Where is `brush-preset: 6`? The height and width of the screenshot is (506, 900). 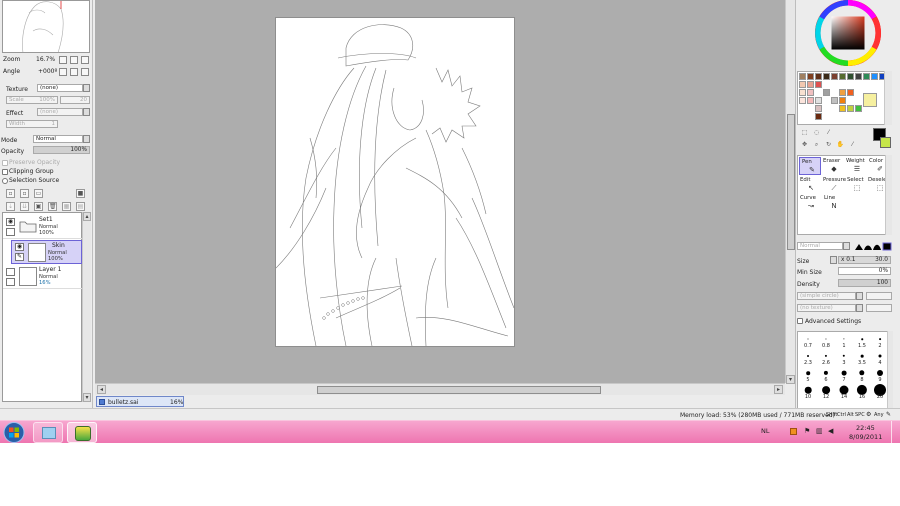 brush-preset: 6 is located at coordinates (826, 375).